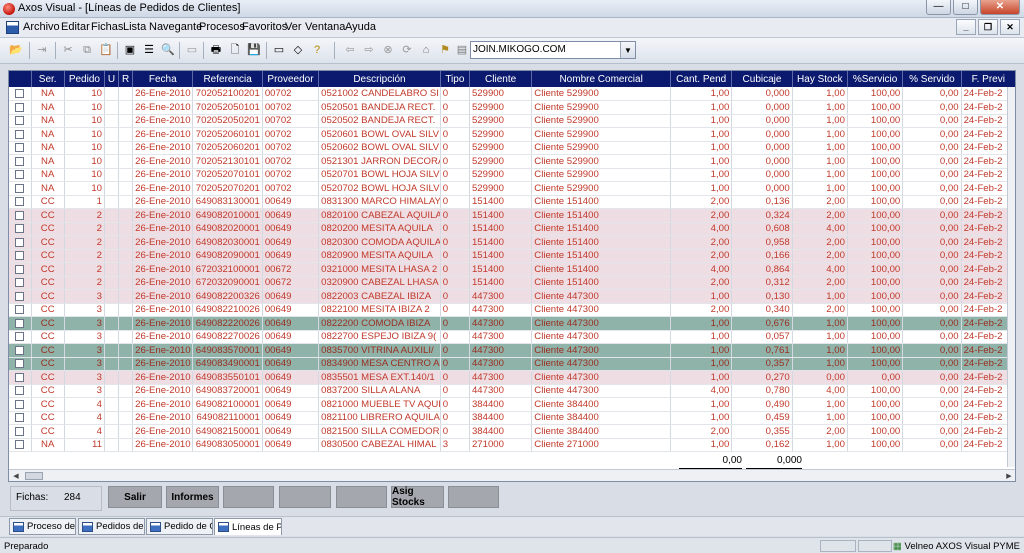 This screenshot has width=1024, height=553. Describe the element at coordinates (163, 79) in the screenshot. I see `column-header-fecha: Fecha` at that location.